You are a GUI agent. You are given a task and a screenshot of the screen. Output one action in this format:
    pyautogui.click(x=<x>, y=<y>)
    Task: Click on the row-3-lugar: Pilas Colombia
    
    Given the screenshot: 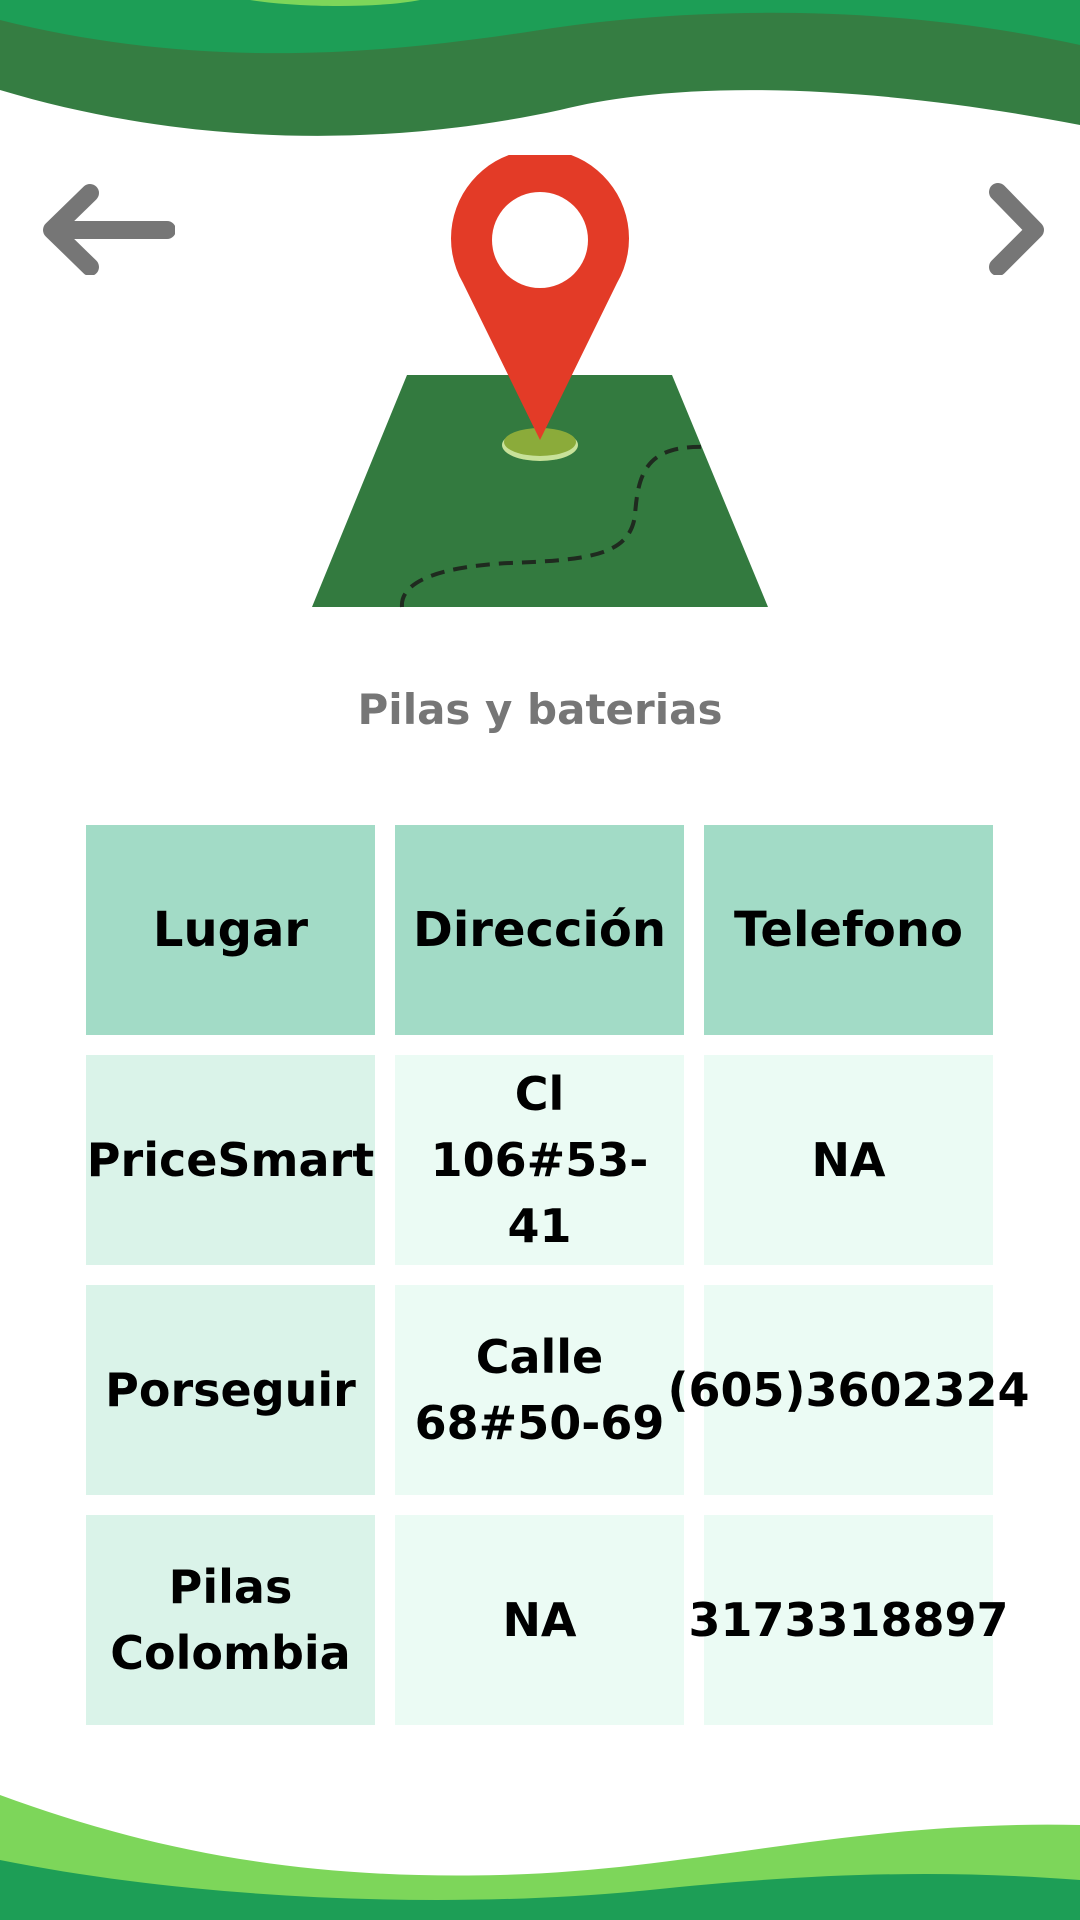 What is the action you would take?
    pyautogui.click(x=230, y=1620)
    